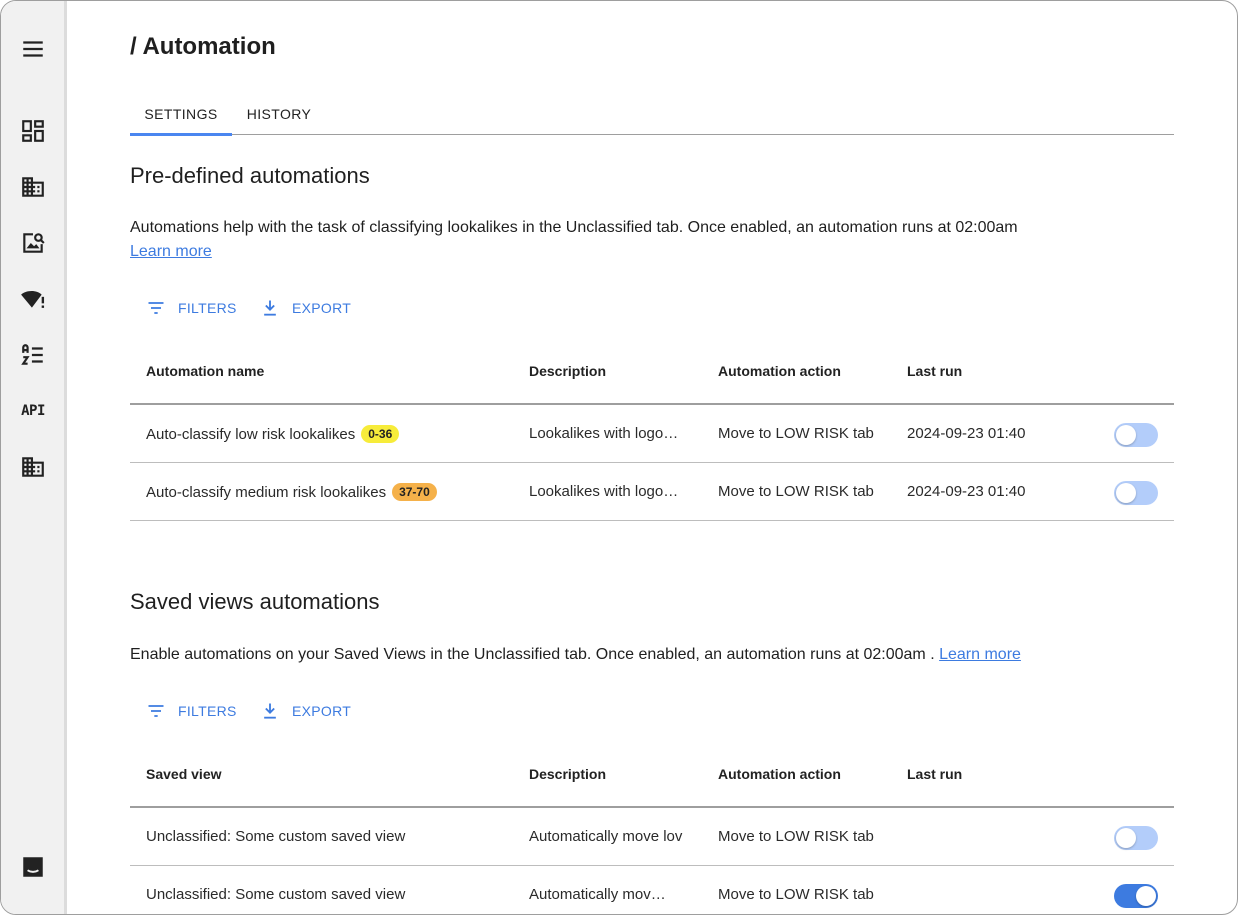  What do you see at coordinates (33, 49) in the screenshot?
I see `menu-icon` at bounding box center [33, 49].